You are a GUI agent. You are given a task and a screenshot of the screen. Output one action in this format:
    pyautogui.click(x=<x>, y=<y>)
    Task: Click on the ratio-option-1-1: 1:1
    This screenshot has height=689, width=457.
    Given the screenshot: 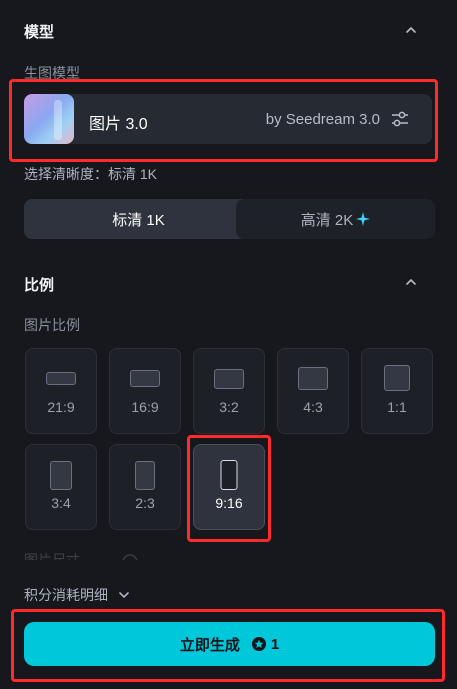 What is the action you would take?
    pyautogui.click(x=397, y=391)
    